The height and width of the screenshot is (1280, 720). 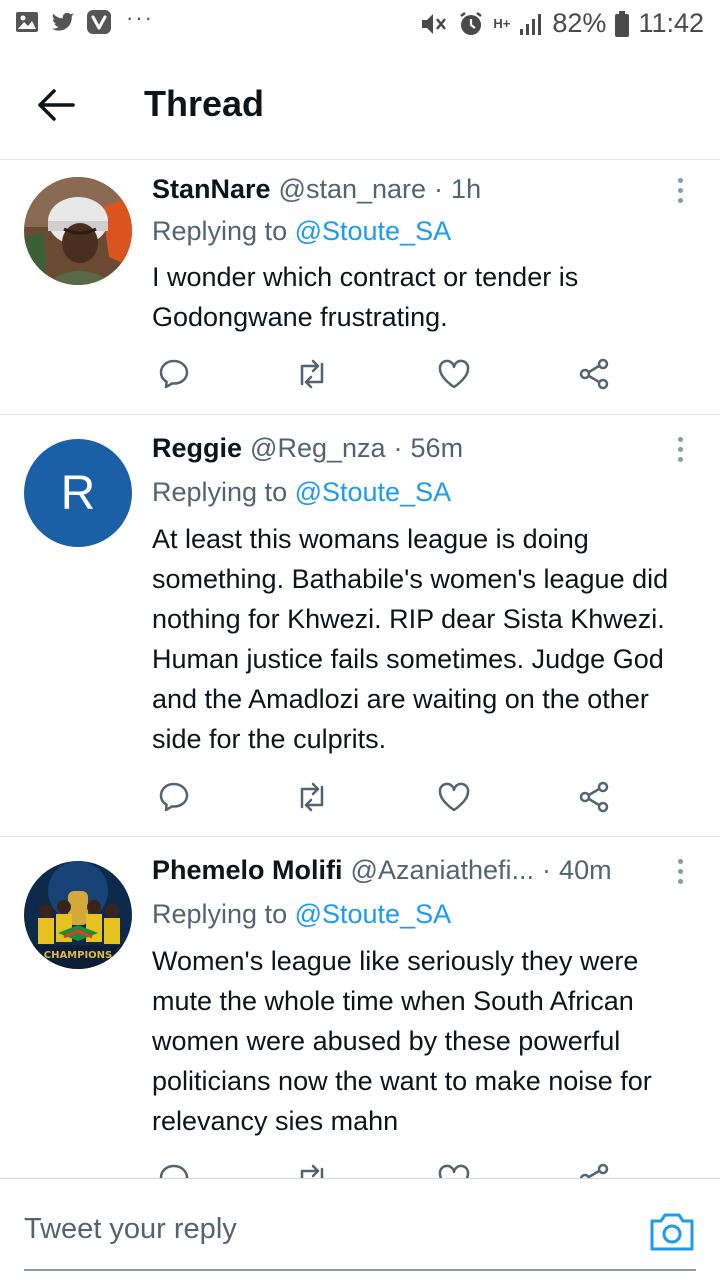 I want to click on reply-composer, so click(x=360, y=1229).